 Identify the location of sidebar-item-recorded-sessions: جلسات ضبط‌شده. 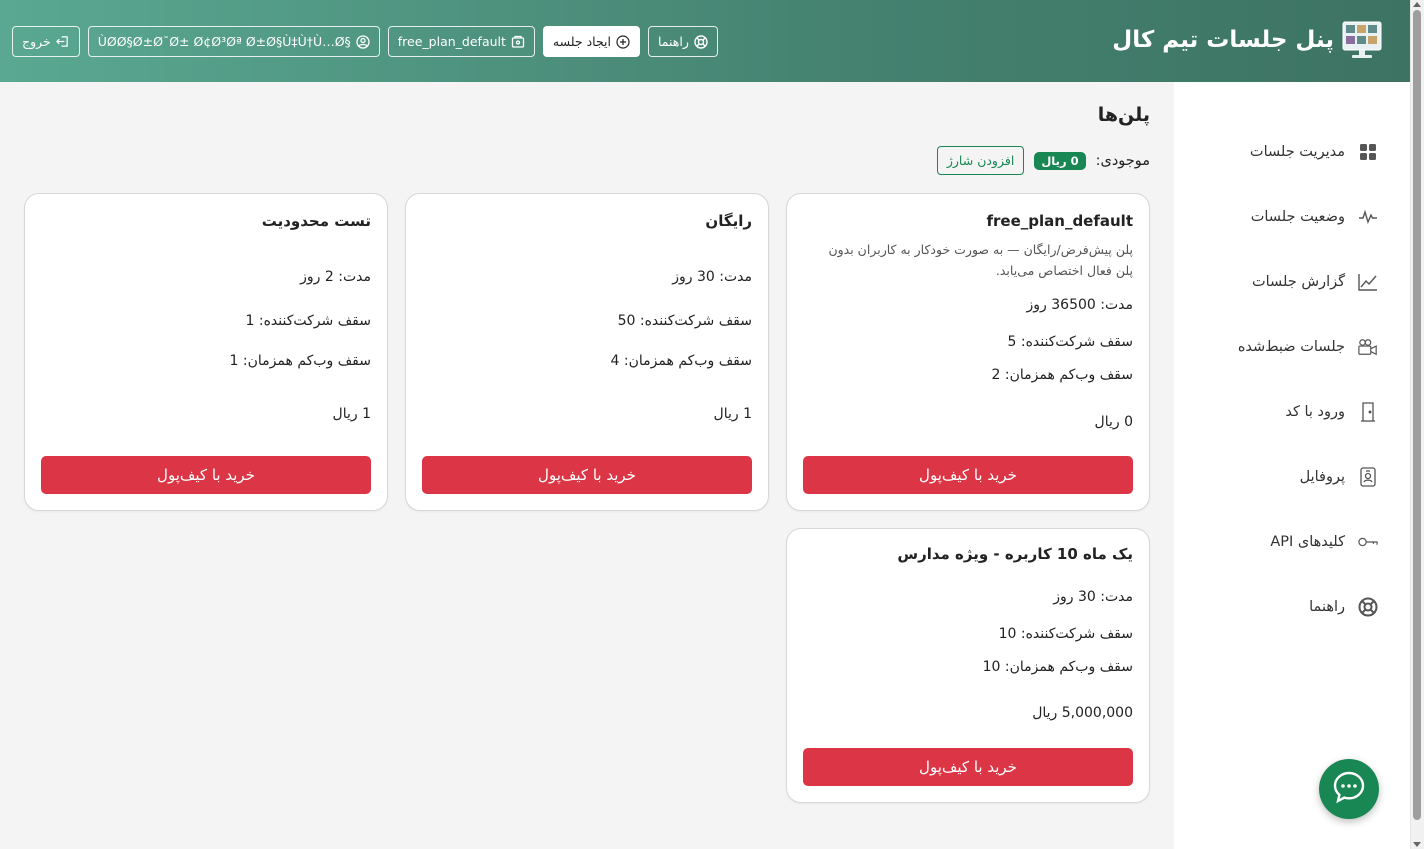
(1308, 347).